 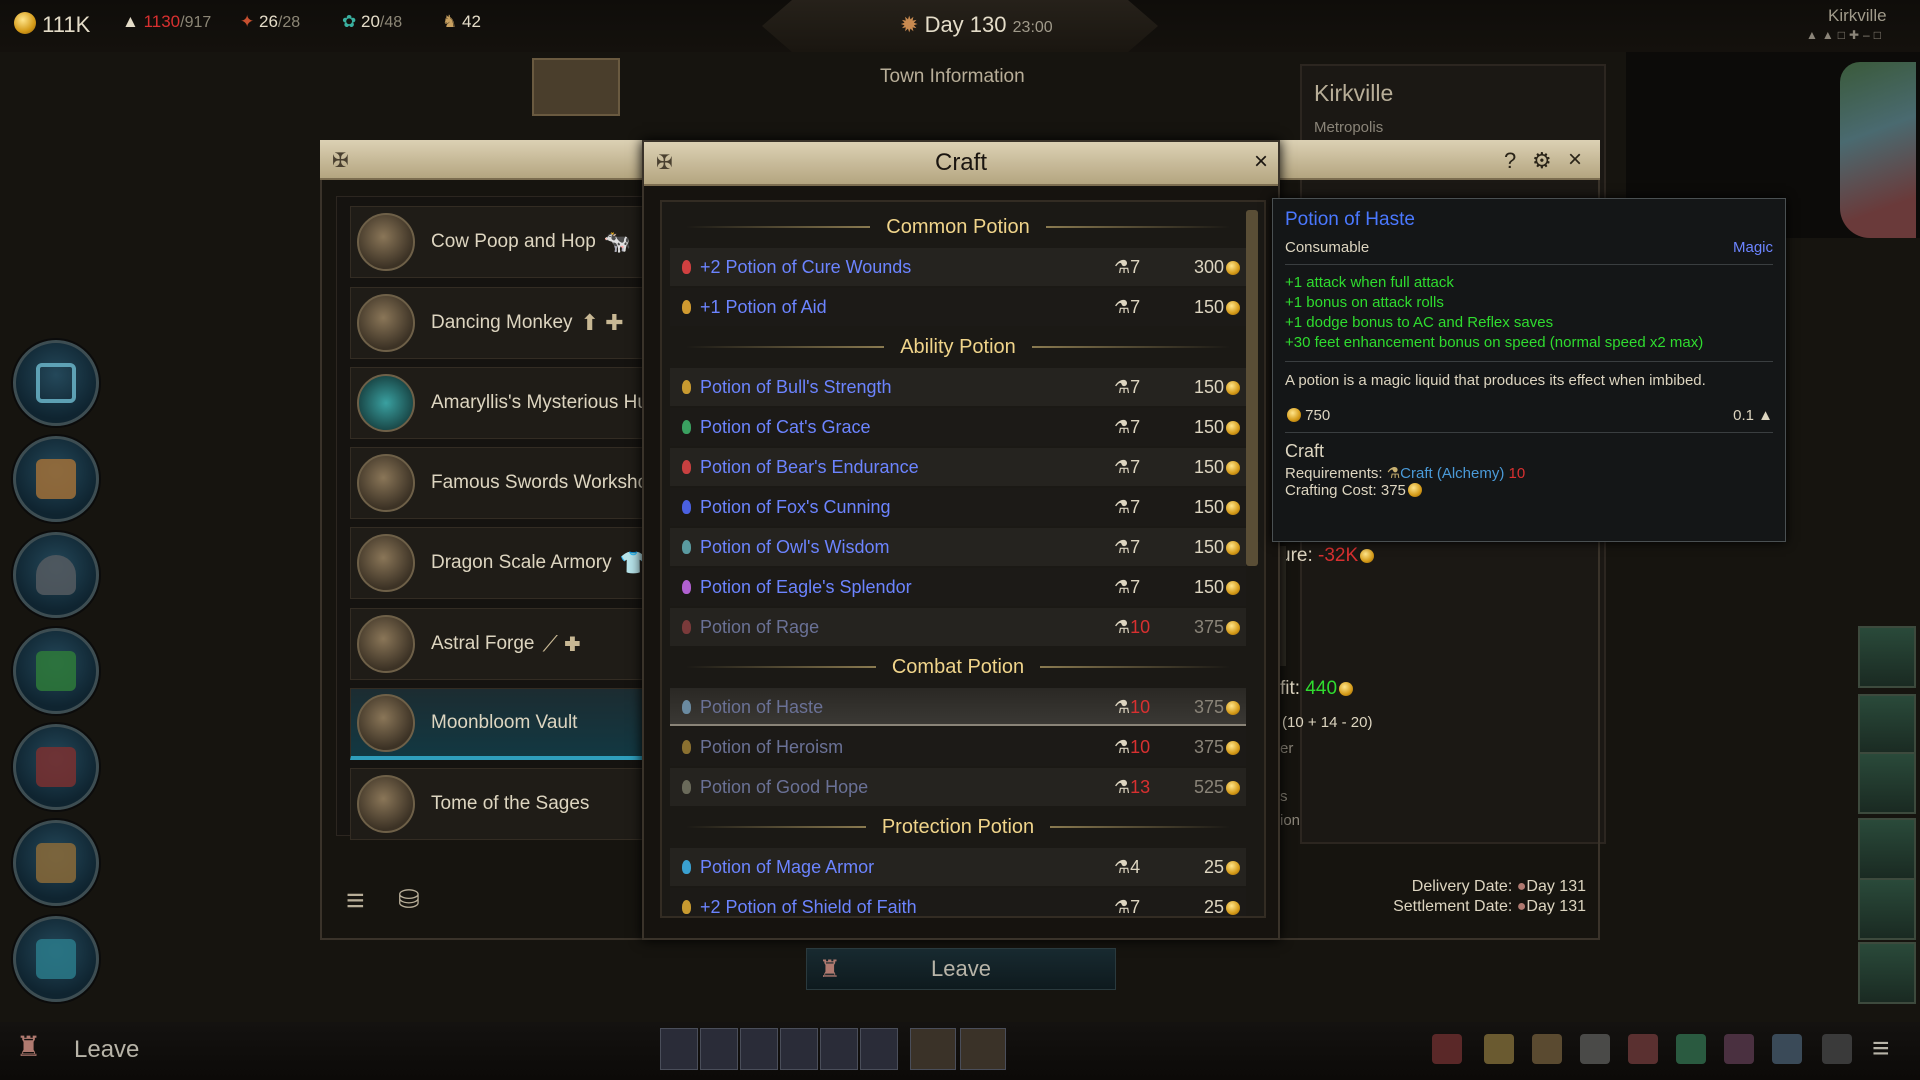 What do you see at coordinates (958, 387) in the screenshot?
I see `recipe-row: Potion of Bull's Strength ⚗7 150` at bounding box center [958, 387].